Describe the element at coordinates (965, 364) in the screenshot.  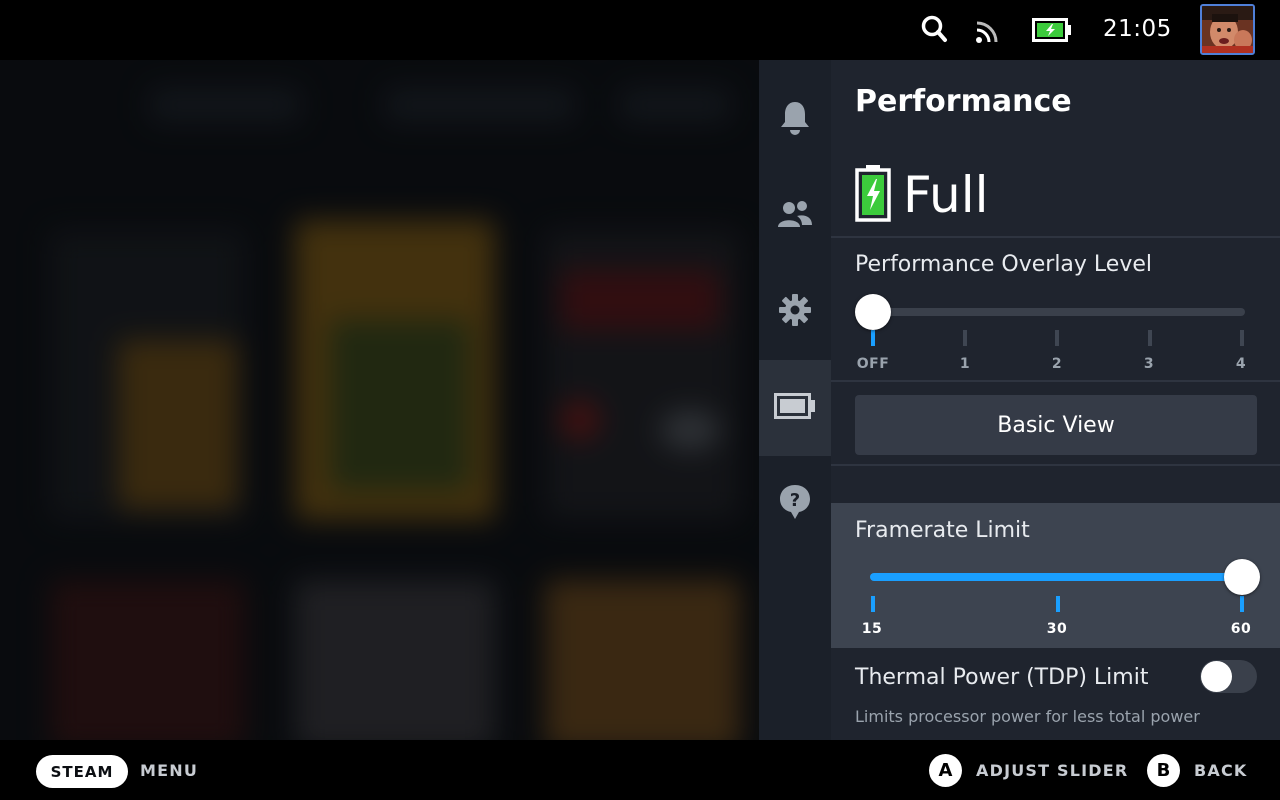
I see `tick-label: 1` at that location.